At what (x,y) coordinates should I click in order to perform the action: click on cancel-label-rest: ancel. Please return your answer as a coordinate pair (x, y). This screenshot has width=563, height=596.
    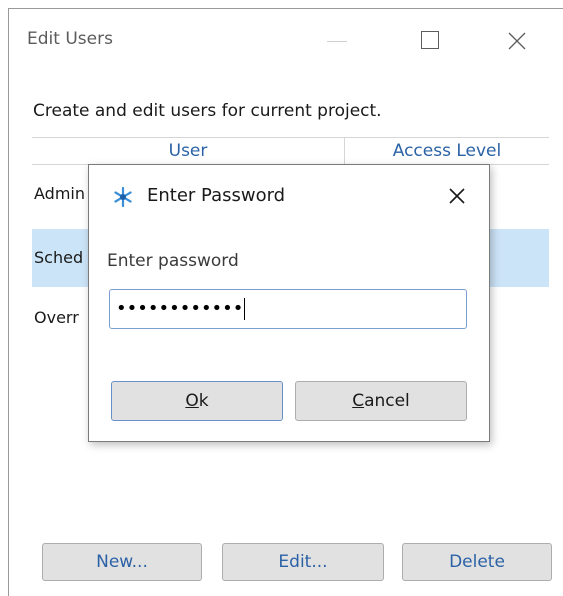
    Looking at the image, I should click on (387, 401).